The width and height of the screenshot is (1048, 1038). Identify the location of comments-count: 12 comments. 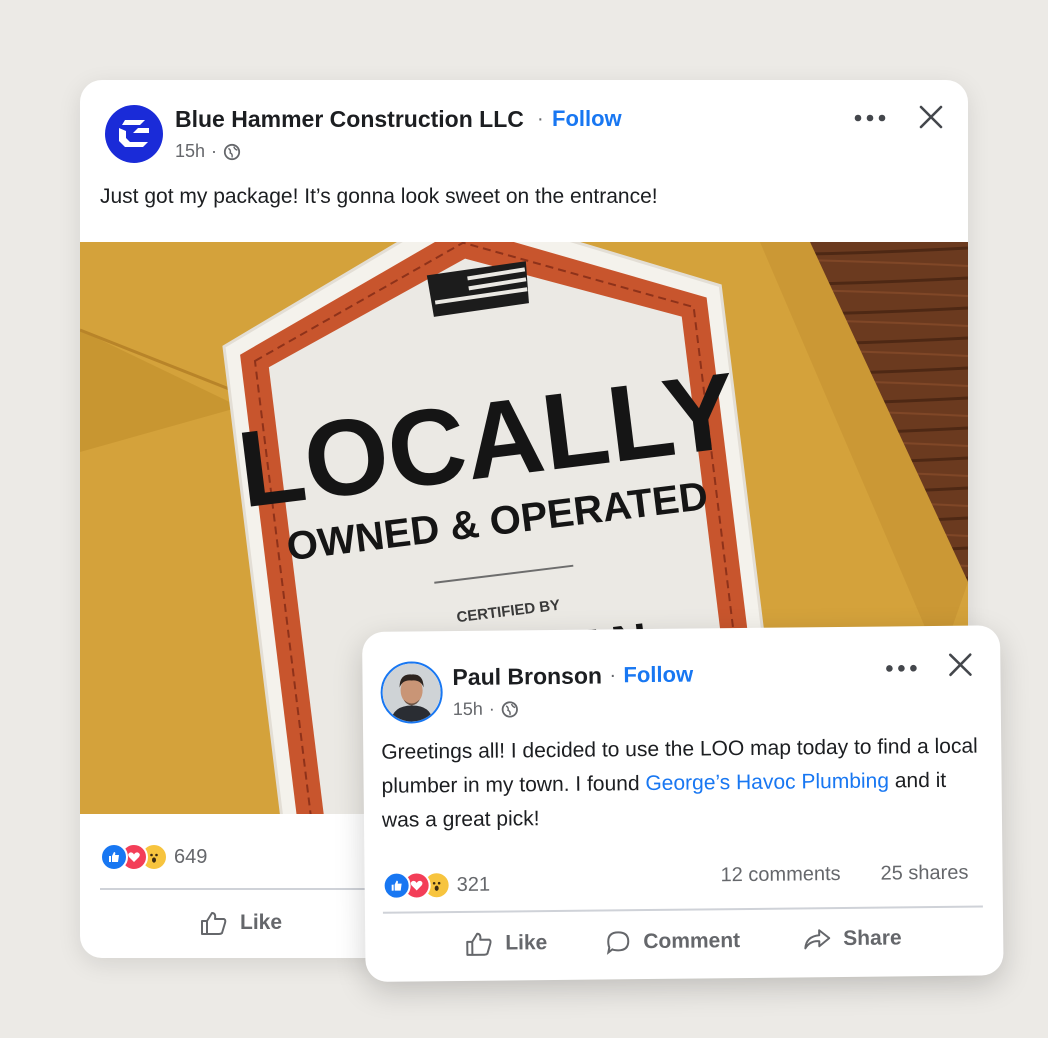
(780, 875).